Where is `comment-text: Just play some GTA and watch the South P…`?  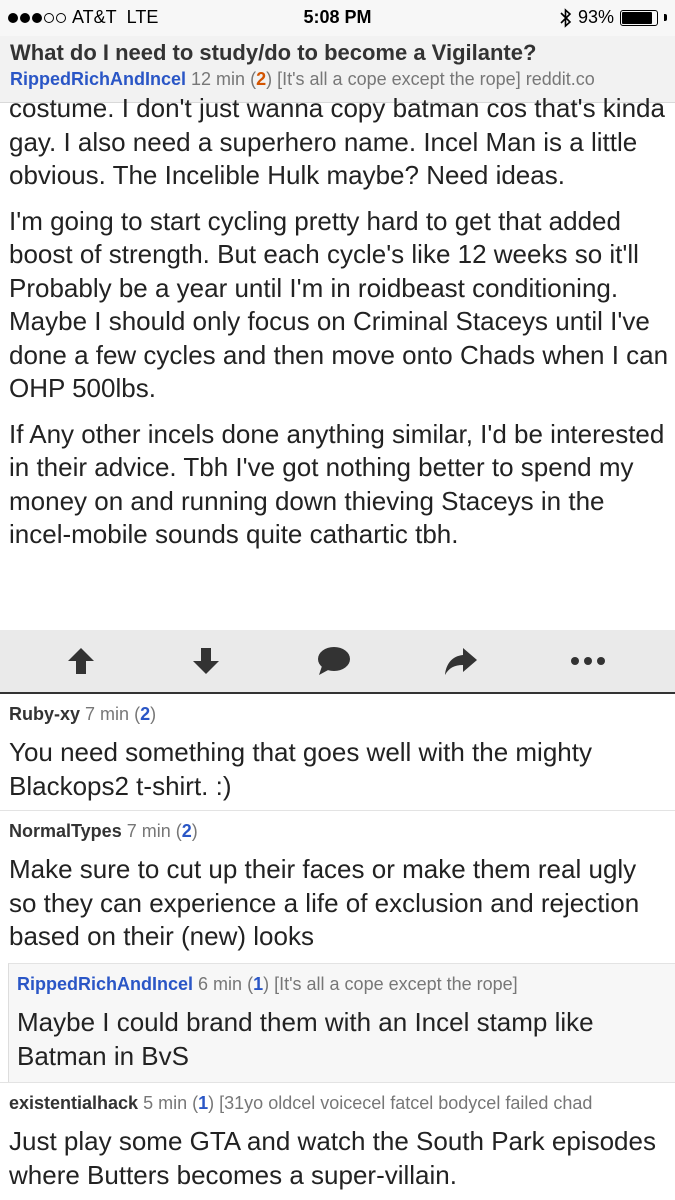 comment-text: Just play some GTA and watch the South P… is located at coordinates (332, 1158).